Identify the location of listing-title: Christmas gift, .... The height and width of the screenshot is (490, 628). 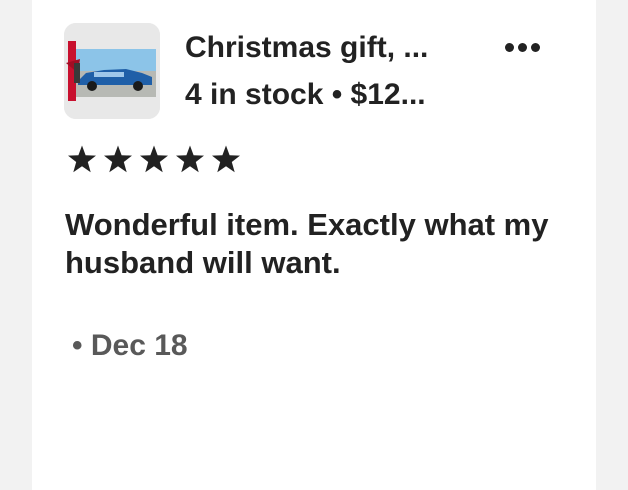
(306, 48).